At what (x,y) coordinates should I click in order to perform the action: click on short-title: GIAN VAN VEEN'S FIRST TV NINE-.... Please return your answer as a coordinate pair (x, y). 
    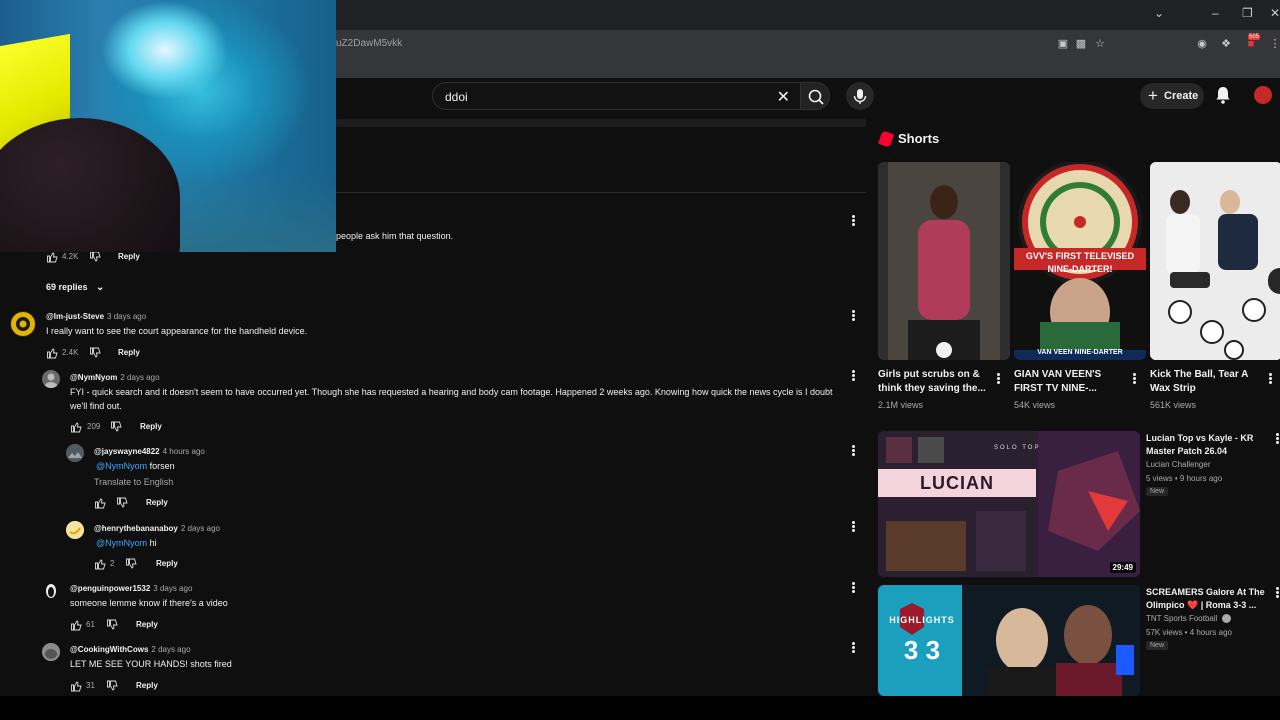
    Looking at the image, I should click on (1072, 382).